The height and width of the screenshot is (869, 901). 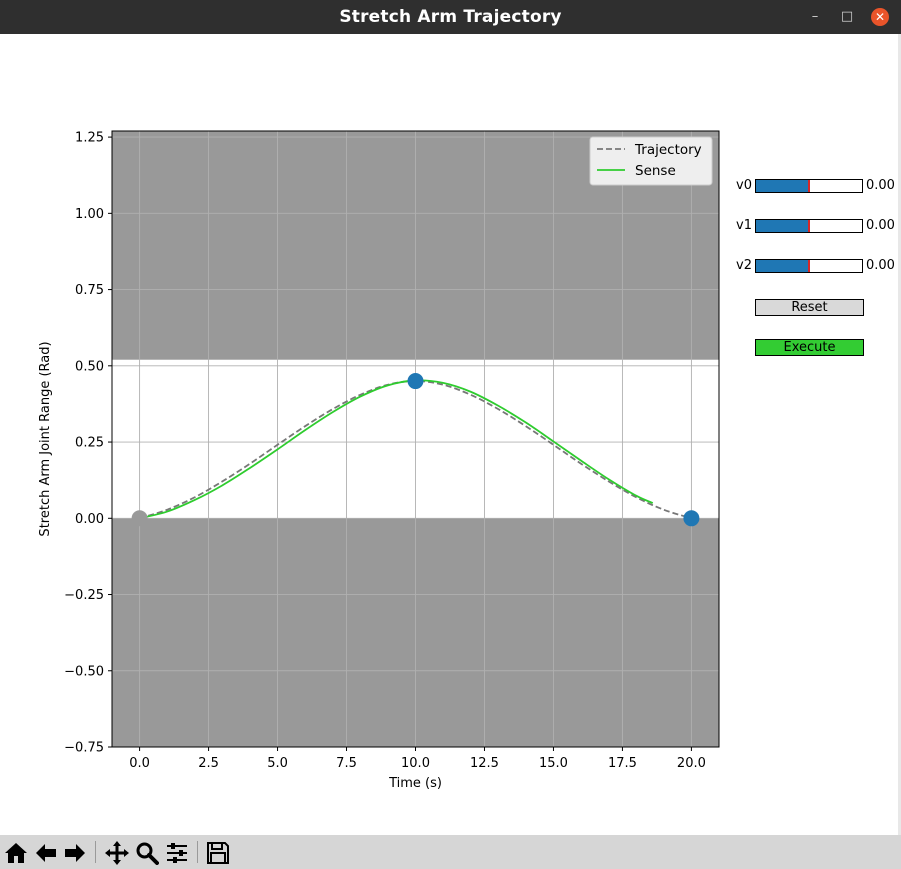 What do you see at coordinates (84, 671) in the screenshot?
I see `y-tick-label: −0.50` at bounding box center [84, 671].